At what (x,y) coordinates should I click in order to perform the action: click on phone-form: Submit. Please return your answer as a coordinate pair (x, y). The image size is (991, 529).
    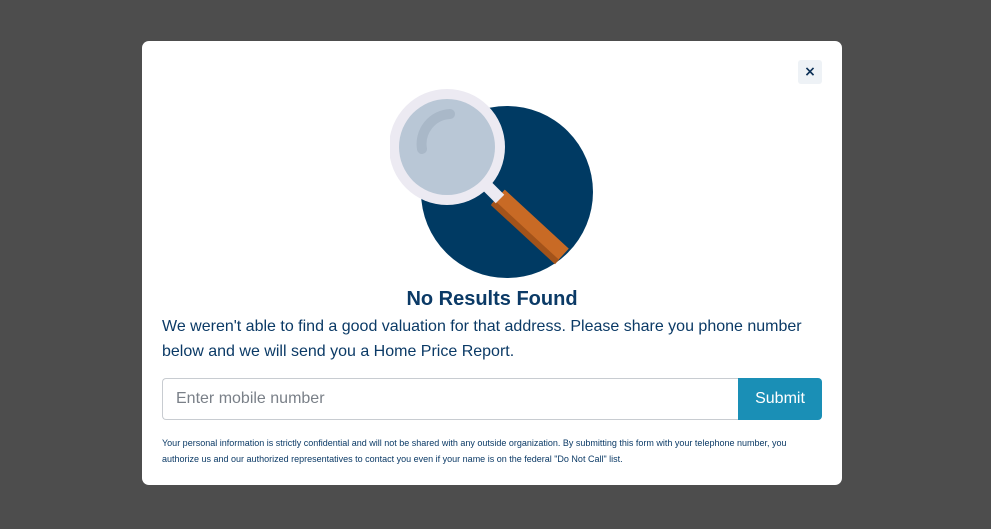
    Looking at the image, I should click on (492, 399).